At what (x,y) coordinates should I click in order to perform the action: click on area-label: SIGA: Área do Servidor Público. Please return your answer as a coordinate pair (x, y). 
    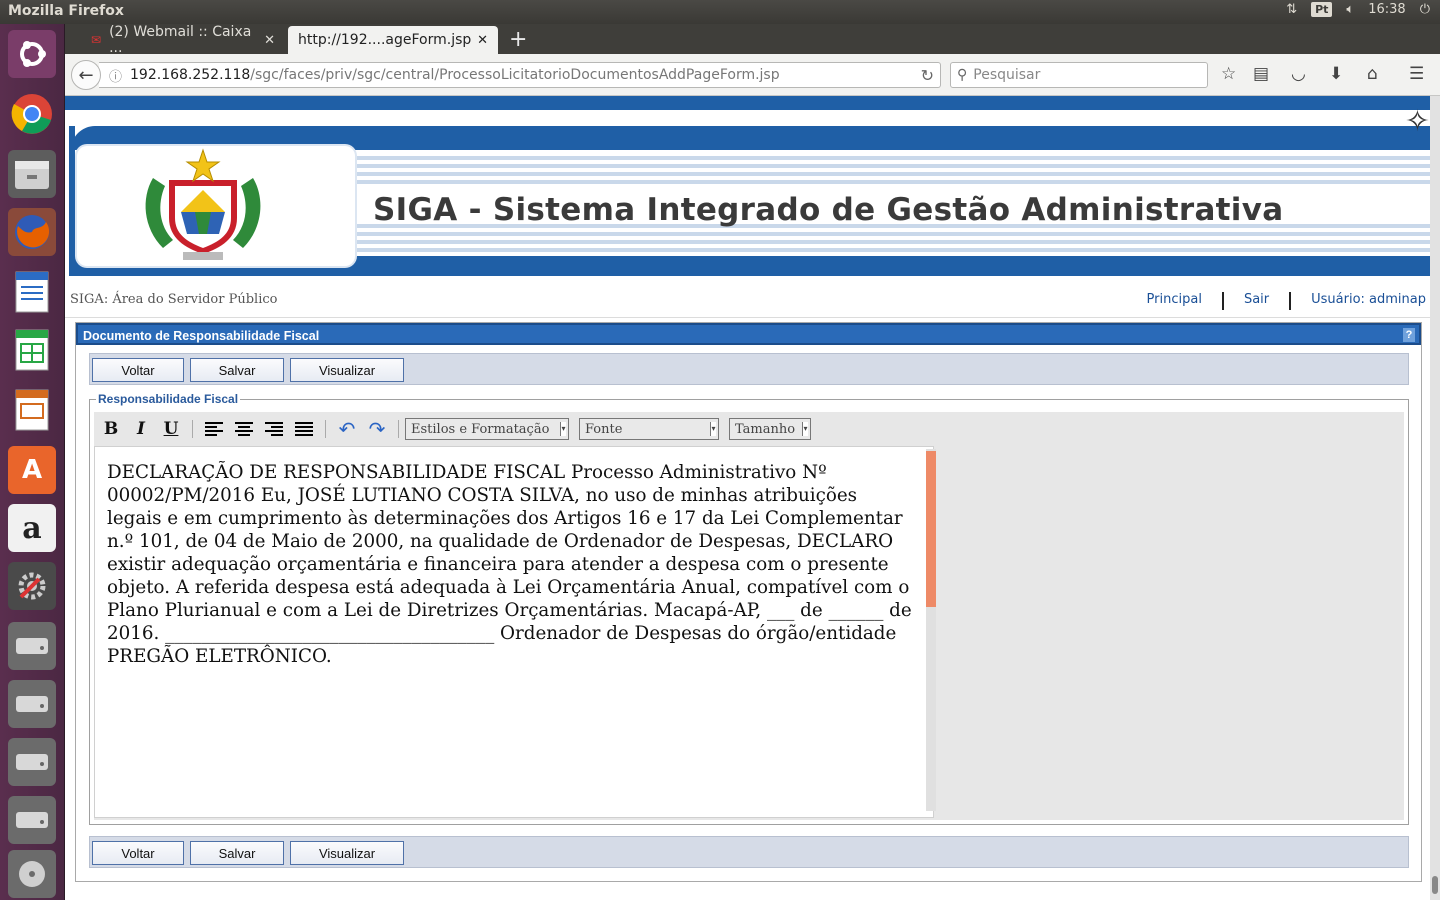
    Looking at the image, I should click on (174, 299).